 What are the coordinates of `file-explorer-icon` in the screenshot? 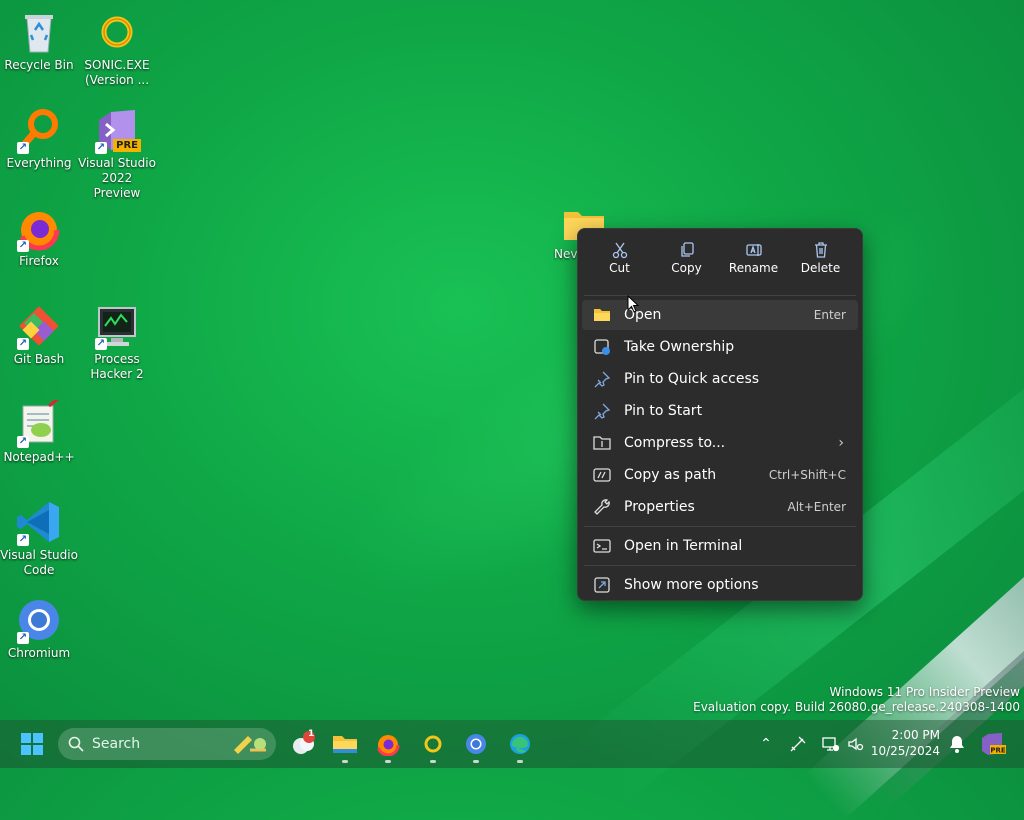 It's located at (345, 744).